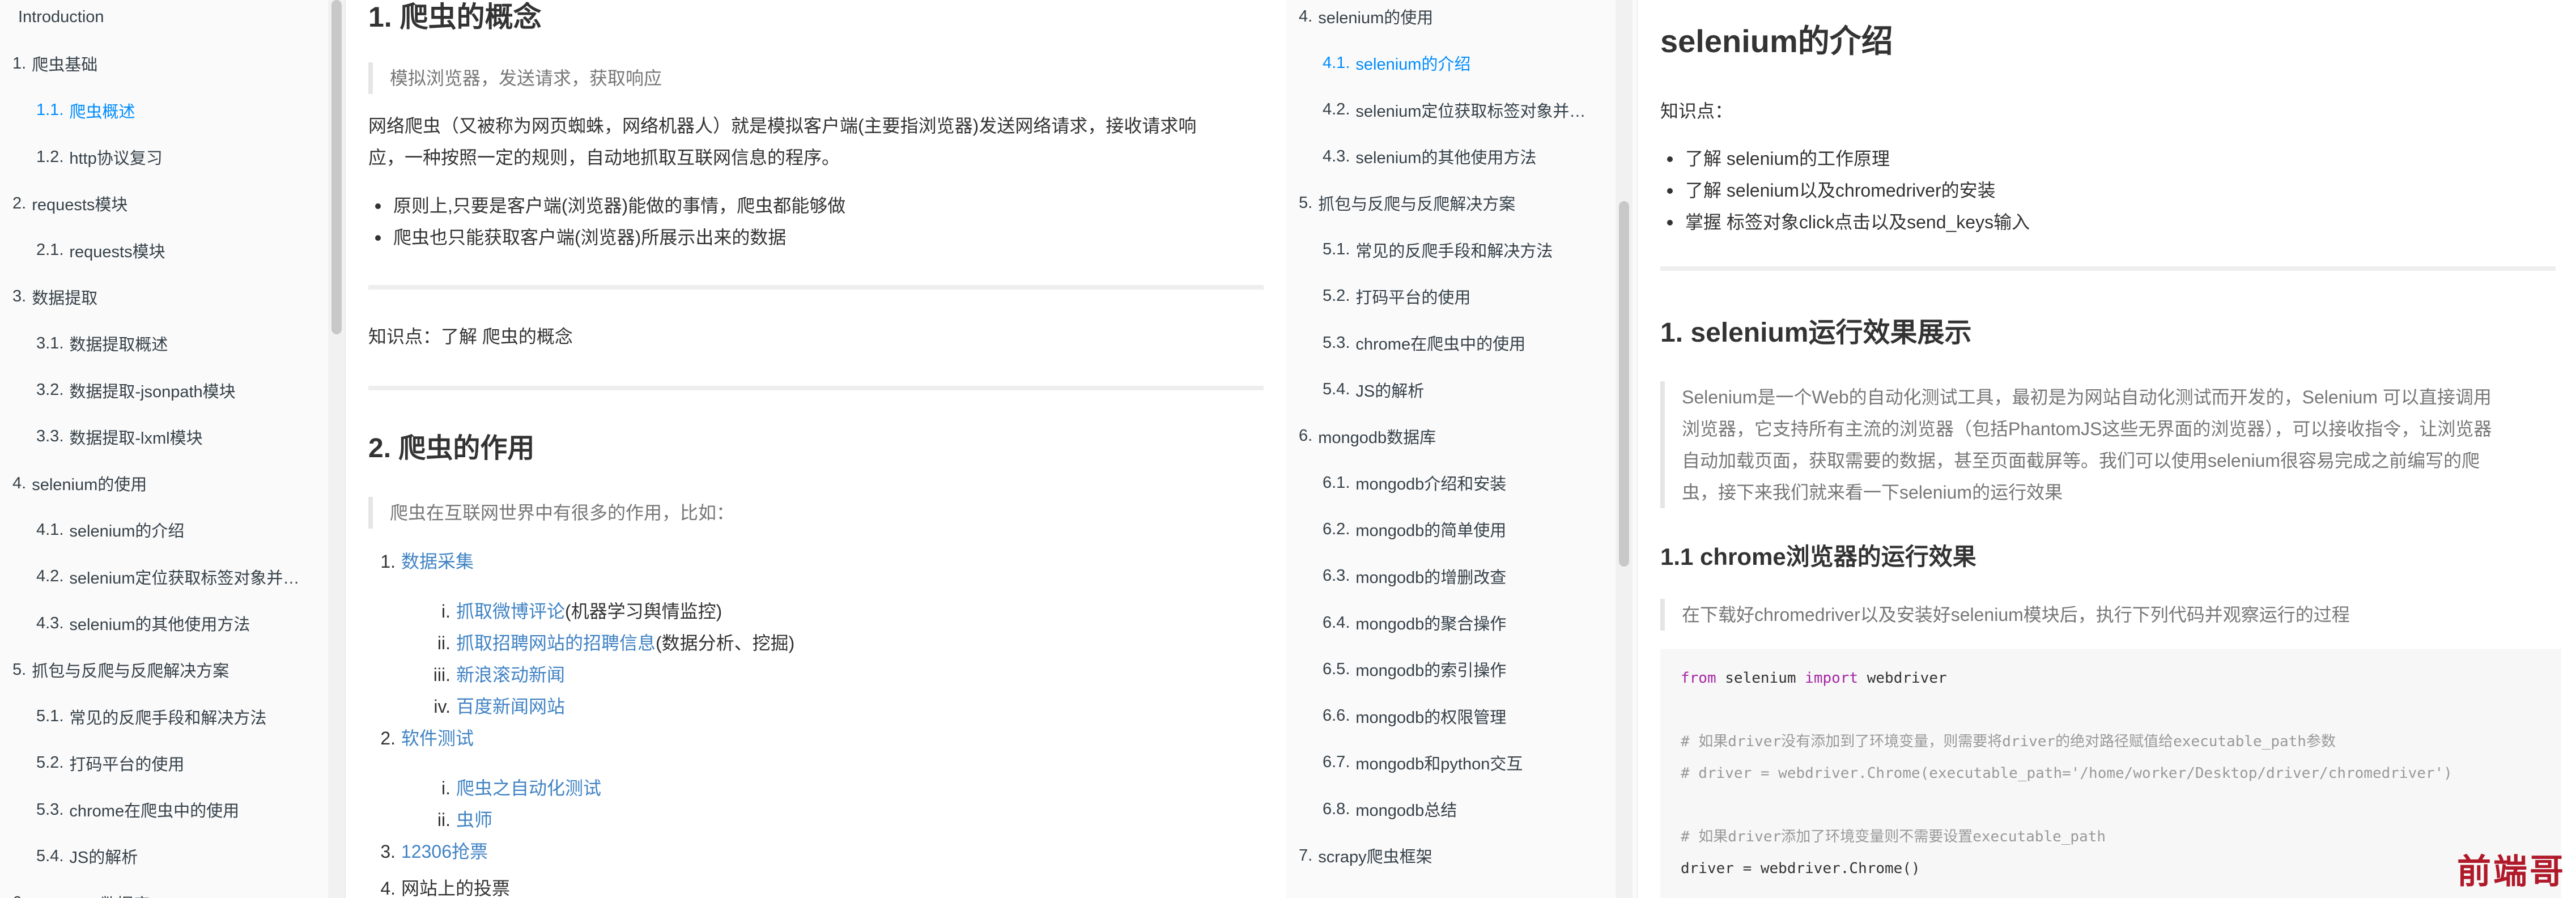 The height and width of the screenshot is (898, 2576). I want to click on bullet-item: 了解 selenium的工作原理, so click(1845, 159).